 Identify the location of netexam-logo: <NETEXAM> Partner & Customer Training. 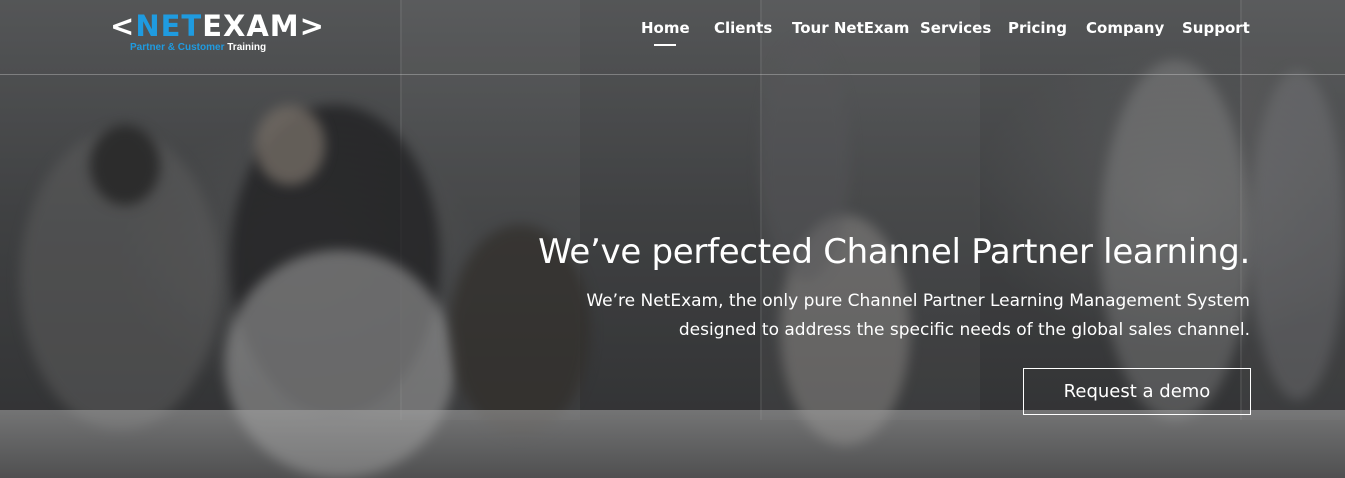
(217, 33).